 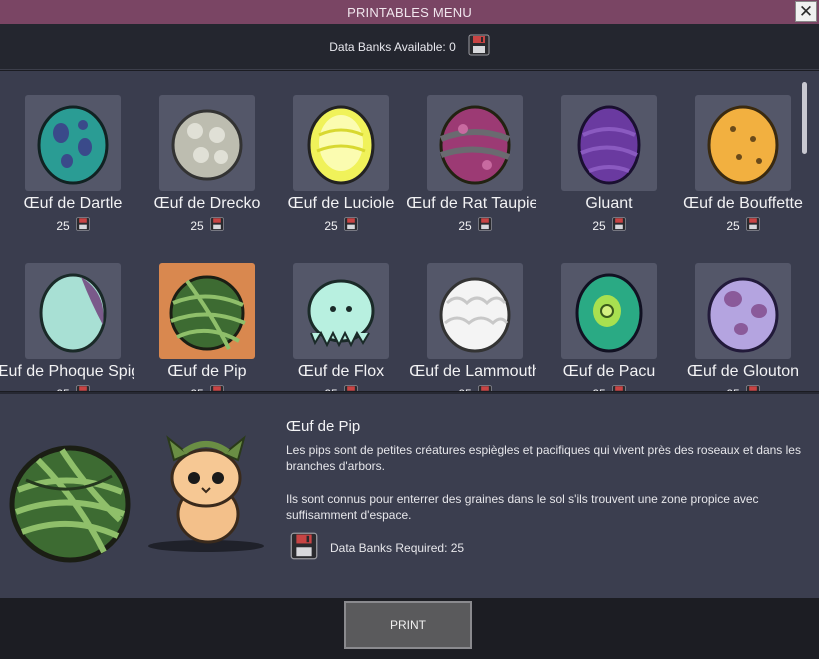 I want to click on footer: PRINT, so click(x=409, y=628).